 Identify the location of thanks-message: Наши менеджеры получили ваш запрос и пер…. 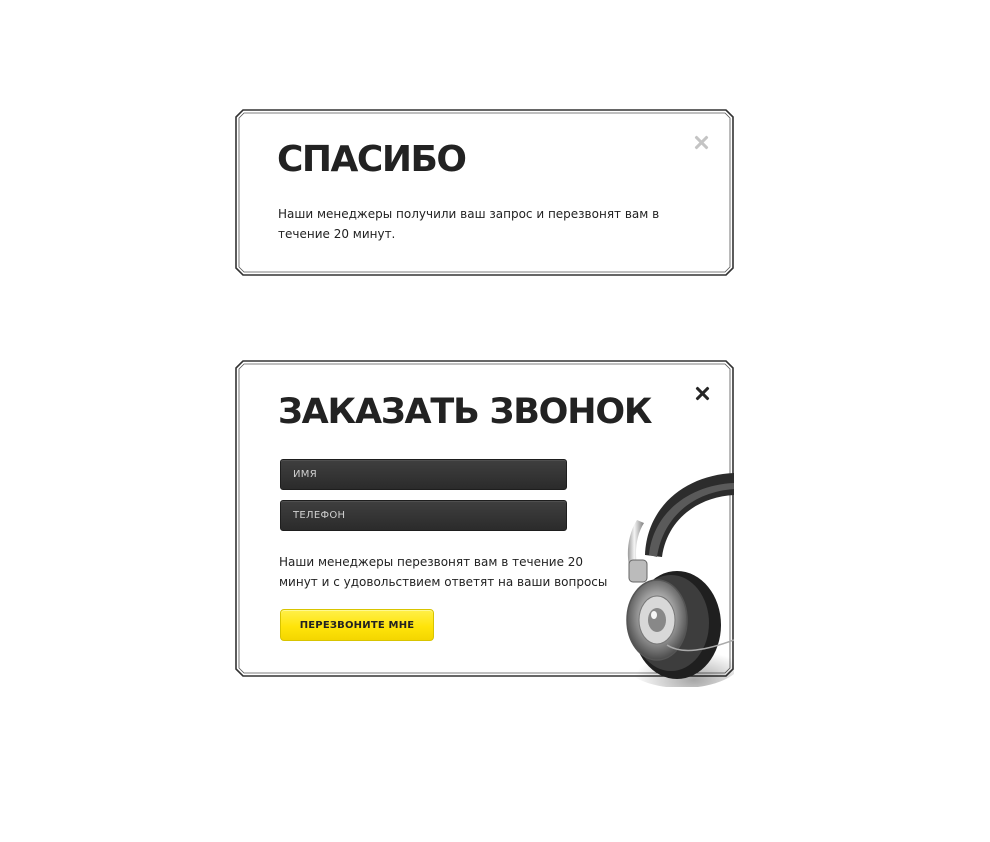
(469, 224).